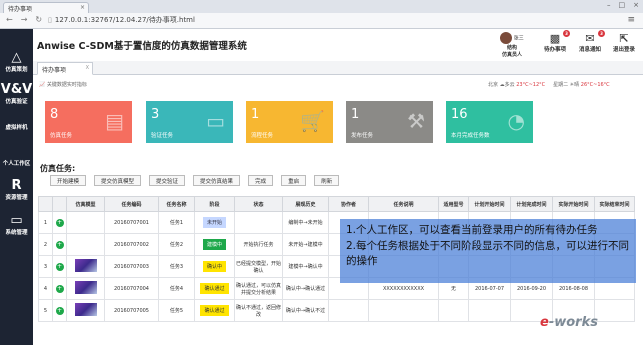  What do you see at coordinates (348, 310) in the screenshot?
I see `collaborator-cell` at bounding box center [348, 310].